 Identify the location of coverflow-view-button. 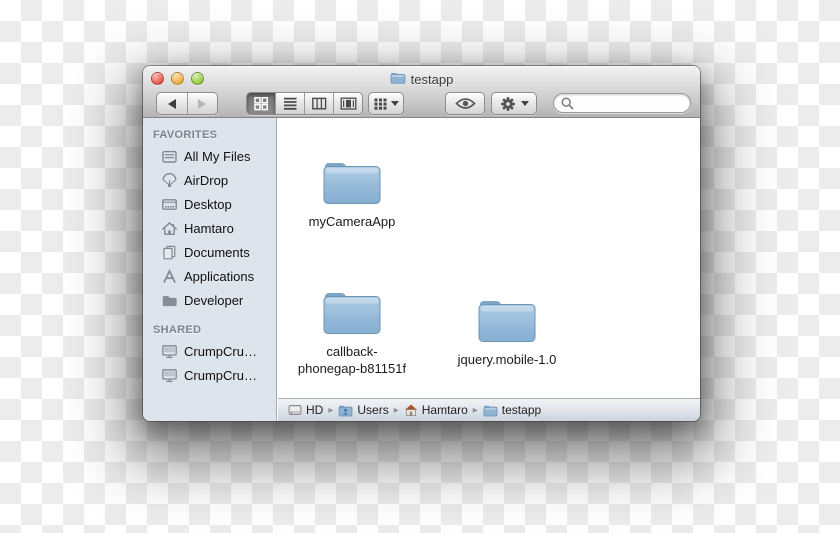
(347, 103).